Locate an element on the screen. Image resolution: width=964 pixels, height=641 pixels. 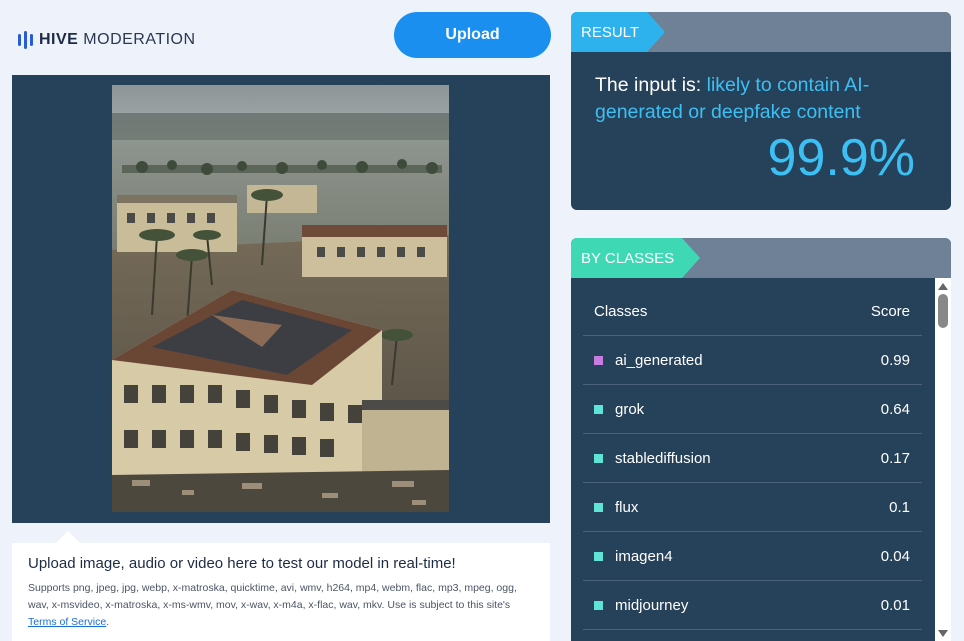
result-score: 99.9% is located at coordinates (841, 158).